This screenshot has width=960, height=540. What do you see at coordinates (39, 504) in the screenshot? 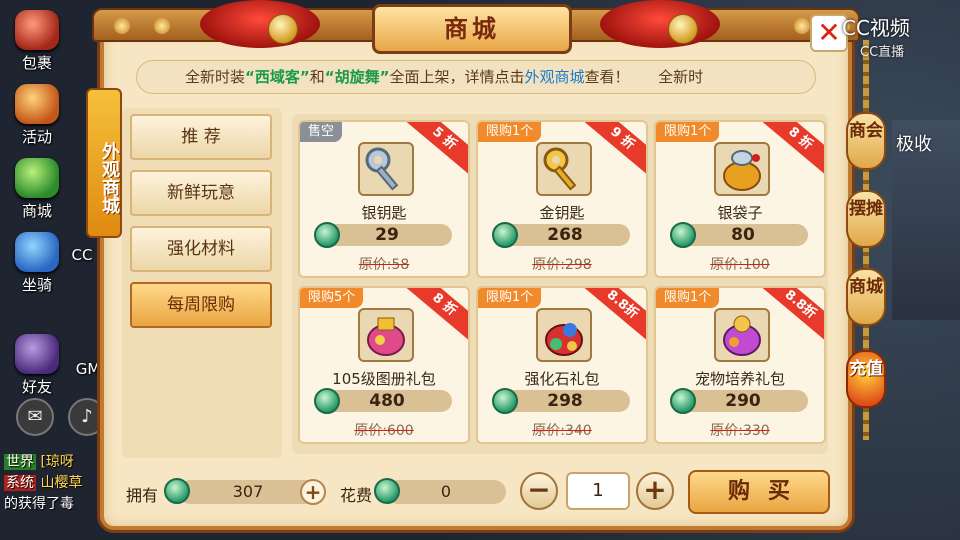
I see `chat-line: 的获得了毒` at bounding box center [39, 504].